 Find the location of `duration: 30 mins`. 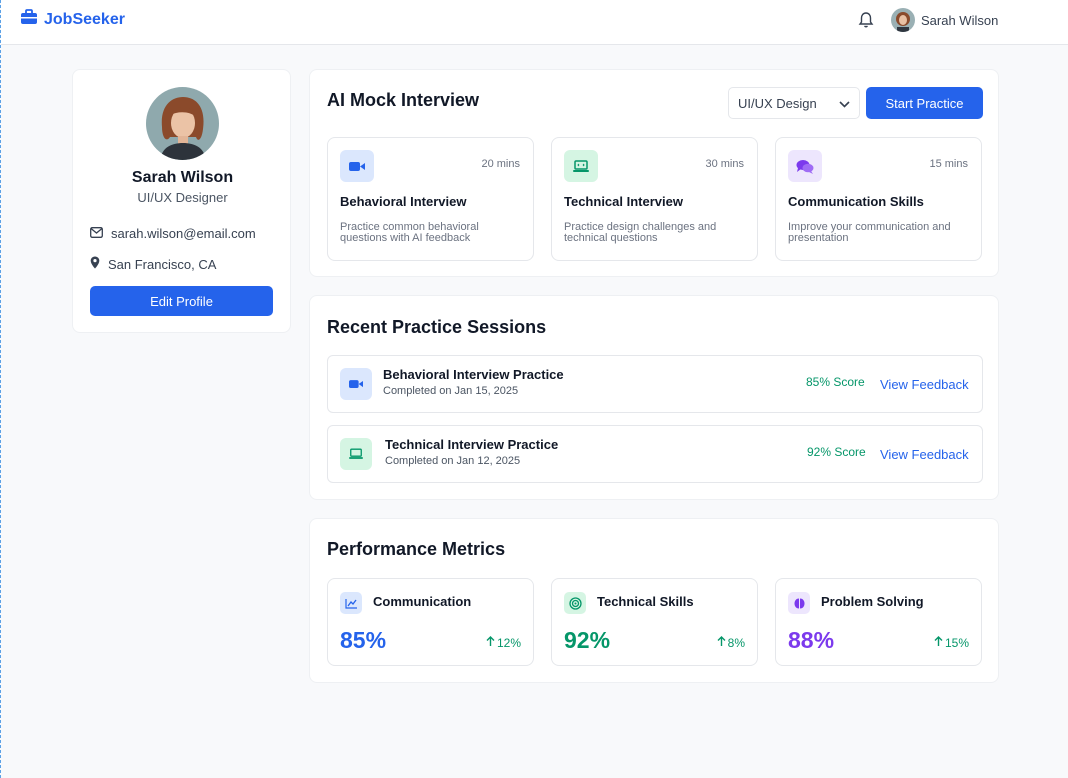

duration: 30 mins is located at coordinates (724, 164).